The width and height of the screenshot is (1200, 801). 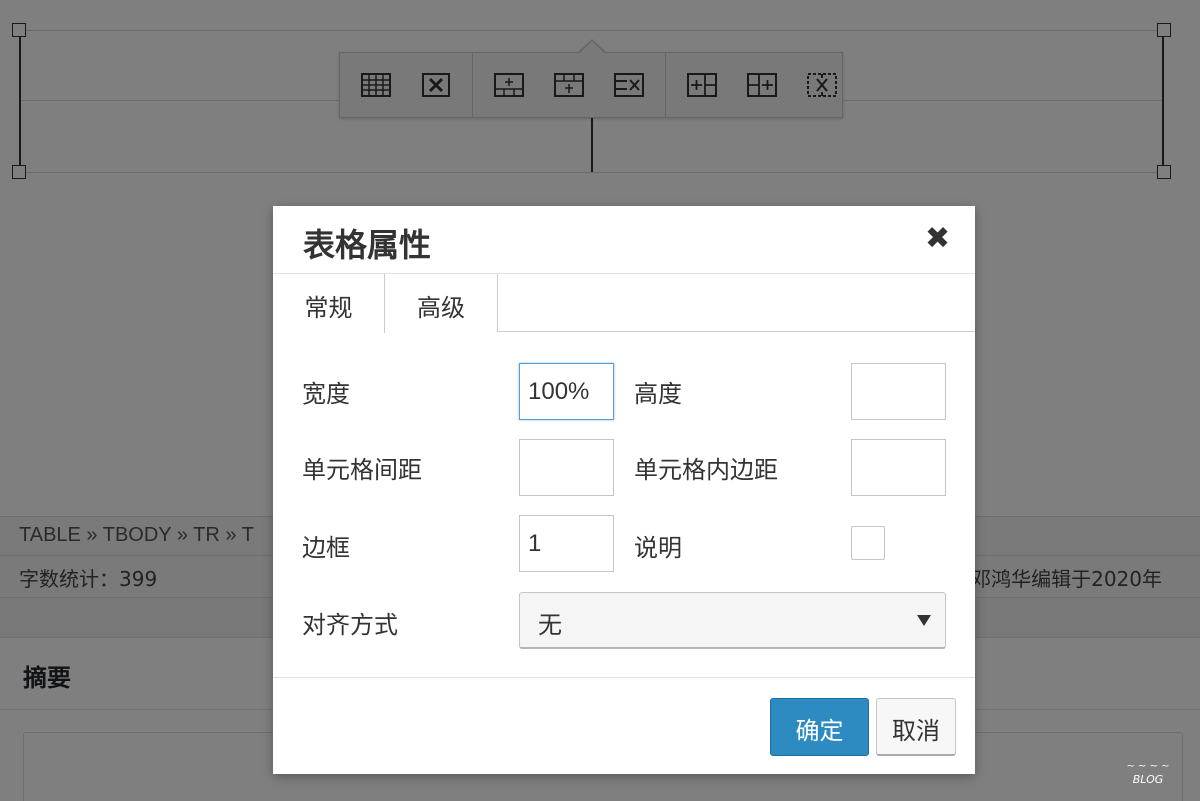 I want to click on close-icon: ✖, so click(x=937, y=239).